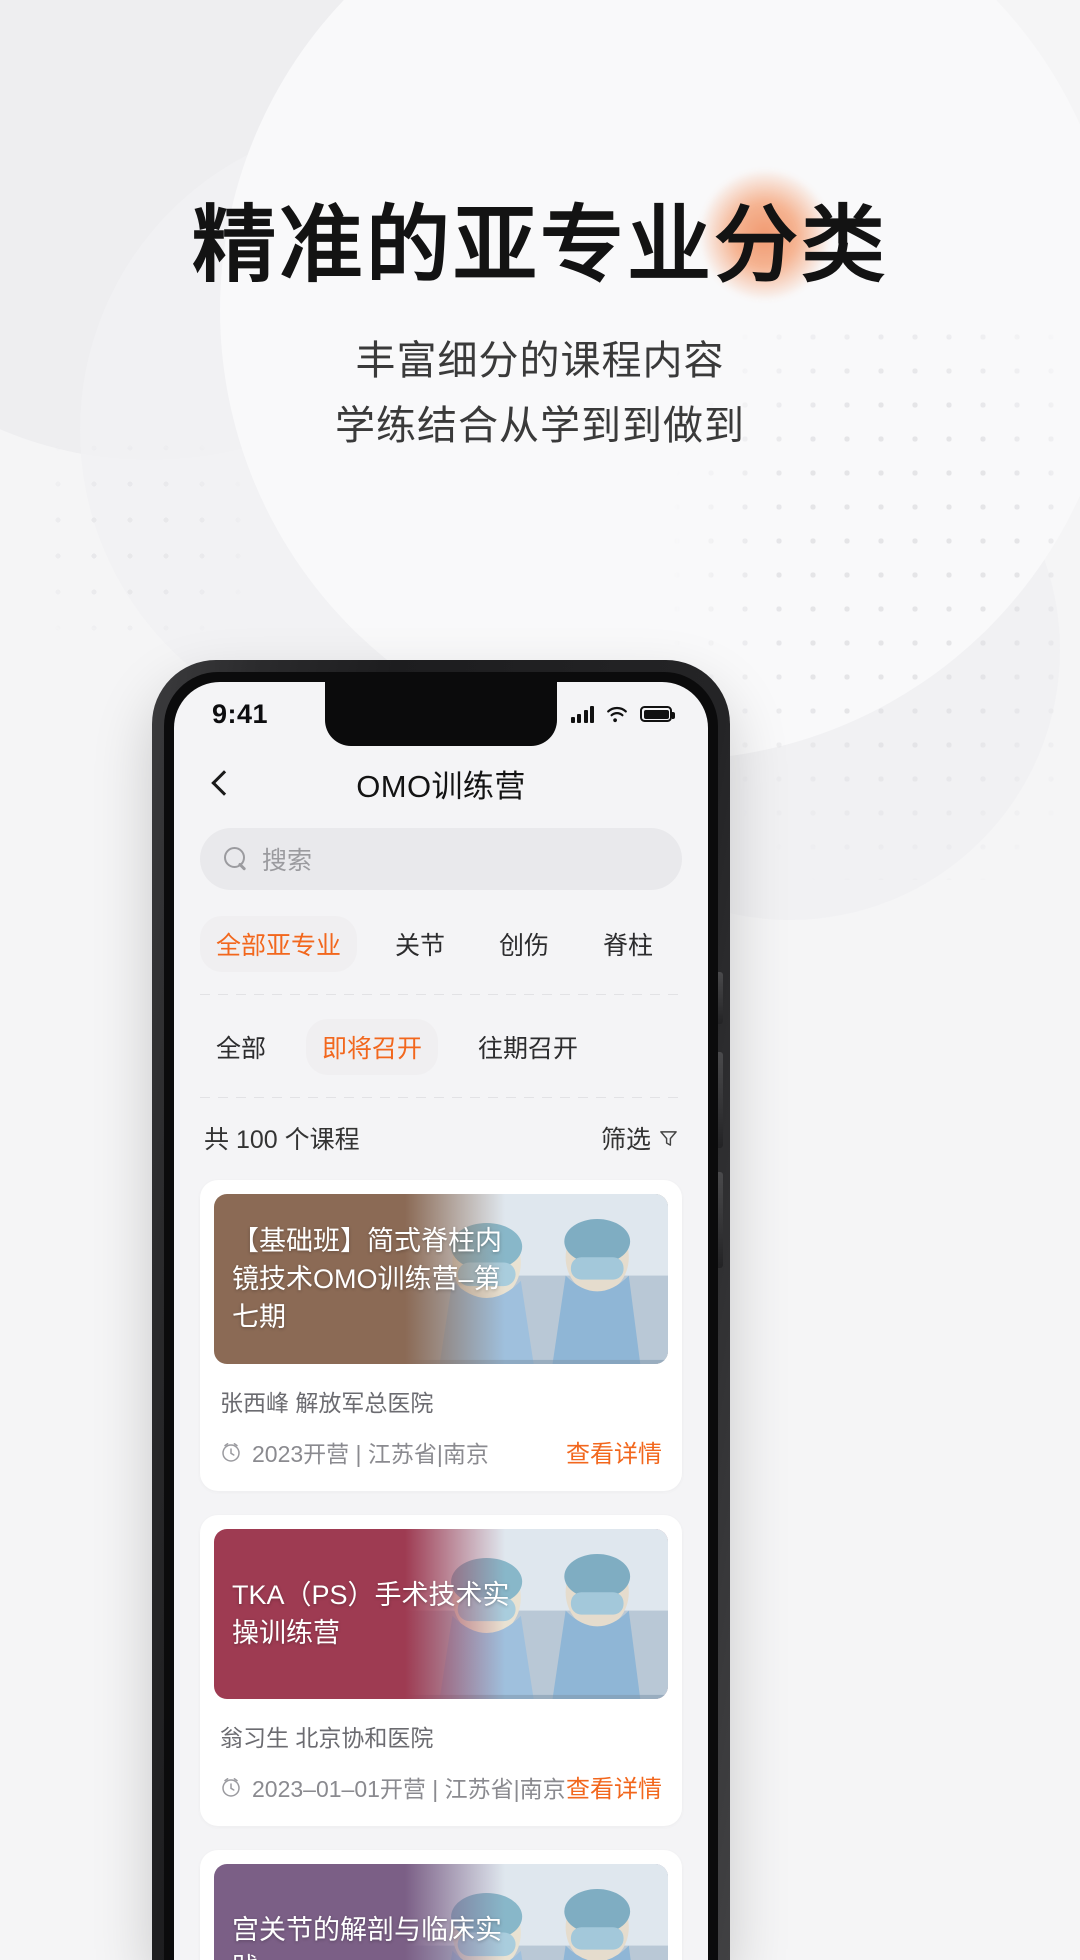  Describe the element at coordinates (441, 714) in the screenshot. I see `phone-notch` at that location.